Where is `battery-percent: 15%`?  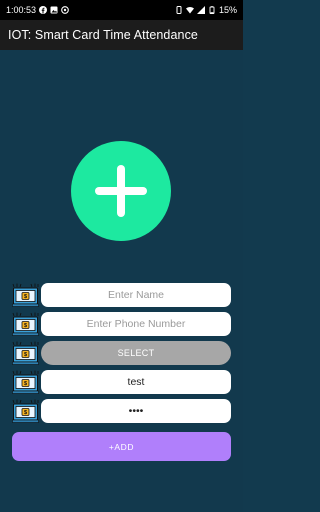
battery-percent: 15% is located at coordinates (227, 10).